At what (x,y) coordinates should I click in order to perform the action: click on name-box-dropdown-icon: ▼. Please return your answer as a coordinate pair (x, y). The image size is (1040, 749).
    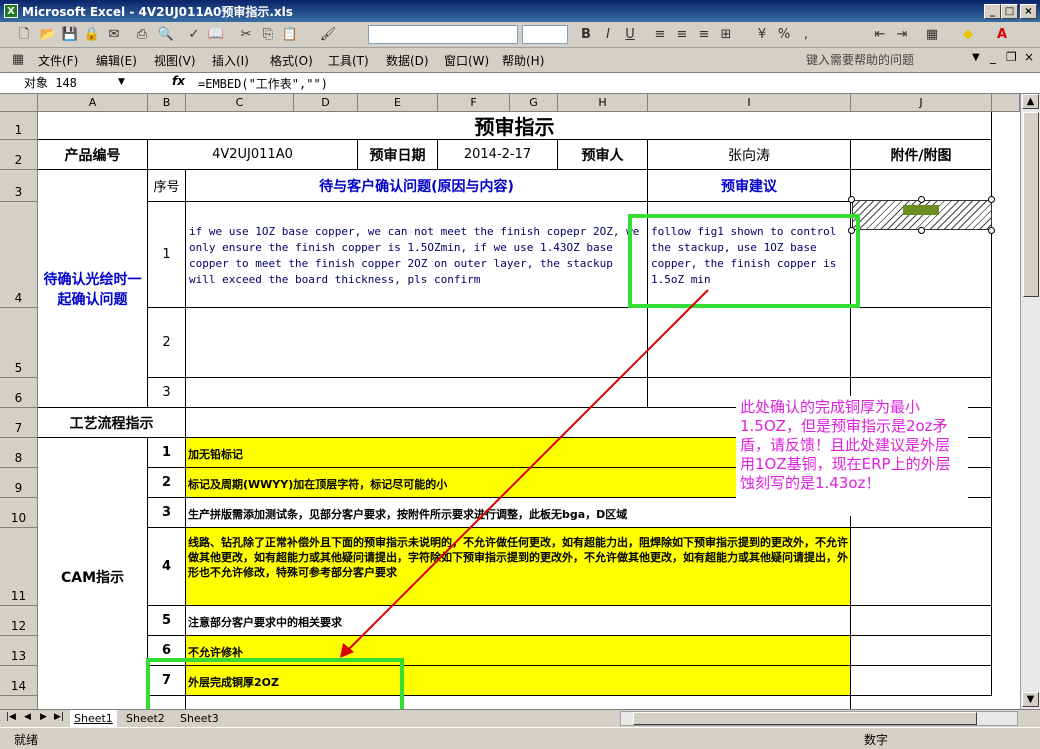
    Looking at the image, I should click on (121, 82).